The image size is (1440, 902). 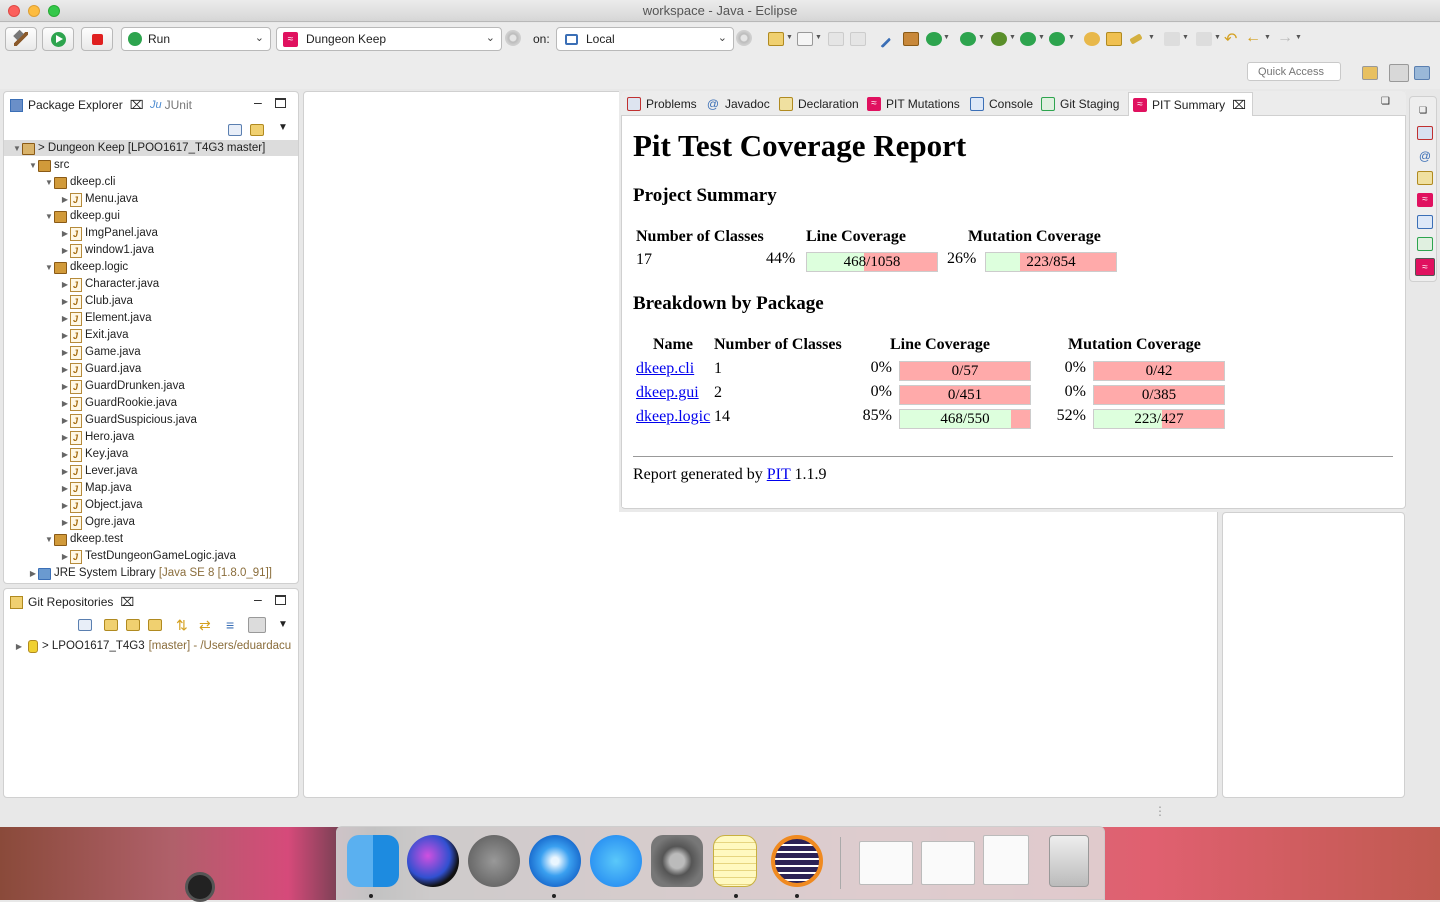 What do you see at coordinates (1028, 39) in the screenshot?
I see `run-icon` at bounding box center [1028, 39].